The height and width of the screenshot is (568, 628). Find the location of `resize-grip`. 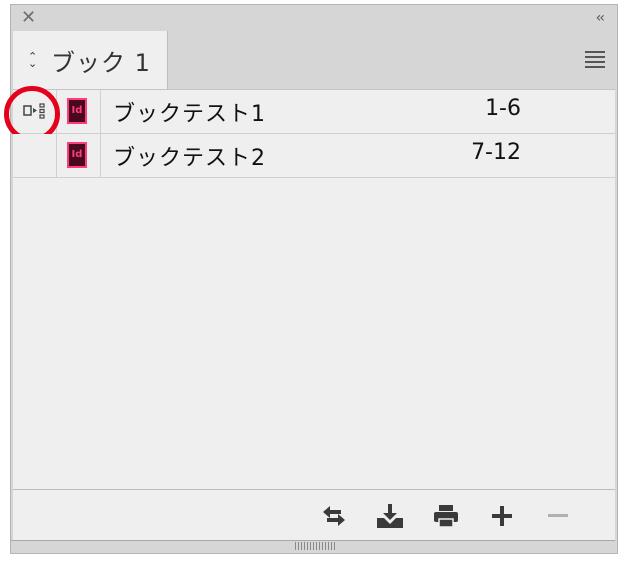

resize-grip is located at coordinates (313, 546).